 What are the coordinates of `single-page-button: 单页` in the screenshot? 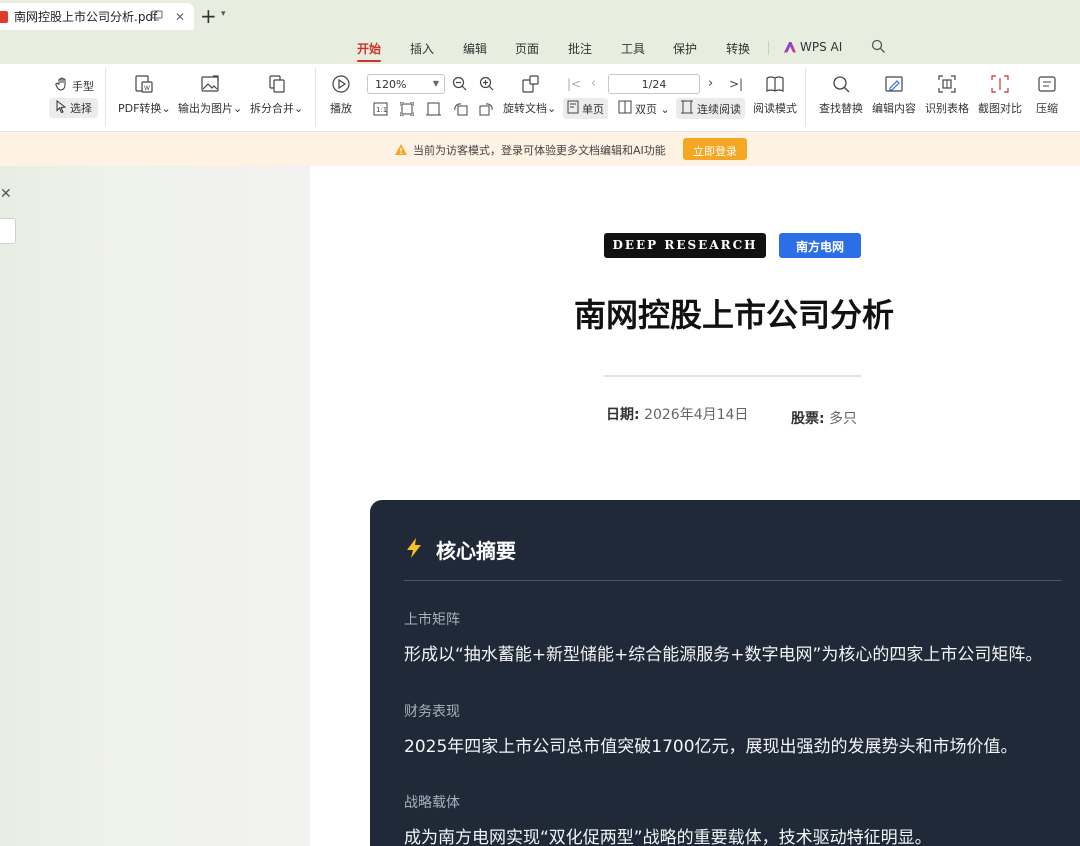 It's located at (585, 108).